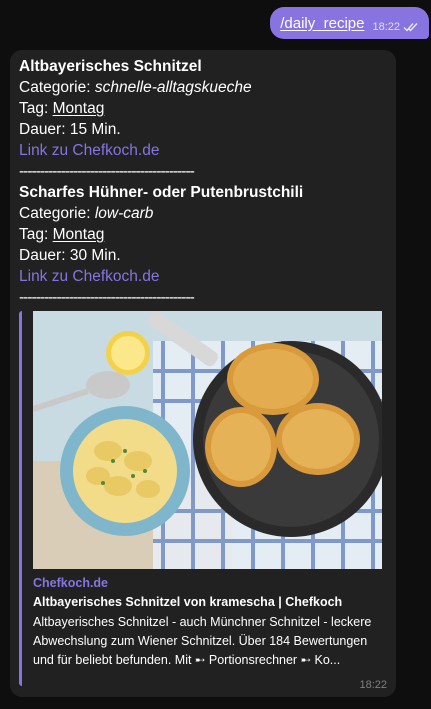  Describe the element at coordinates (386, 27) in the screenshot. I see `outgoing-time: 18:22` at that location.